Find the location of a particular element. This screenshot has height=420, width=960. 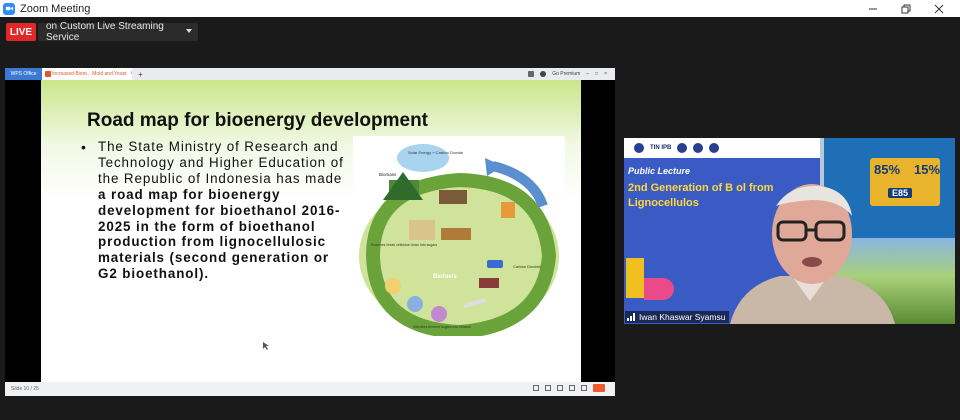

wps-home-tab: WPS Office is located at coordinates (23, 74).